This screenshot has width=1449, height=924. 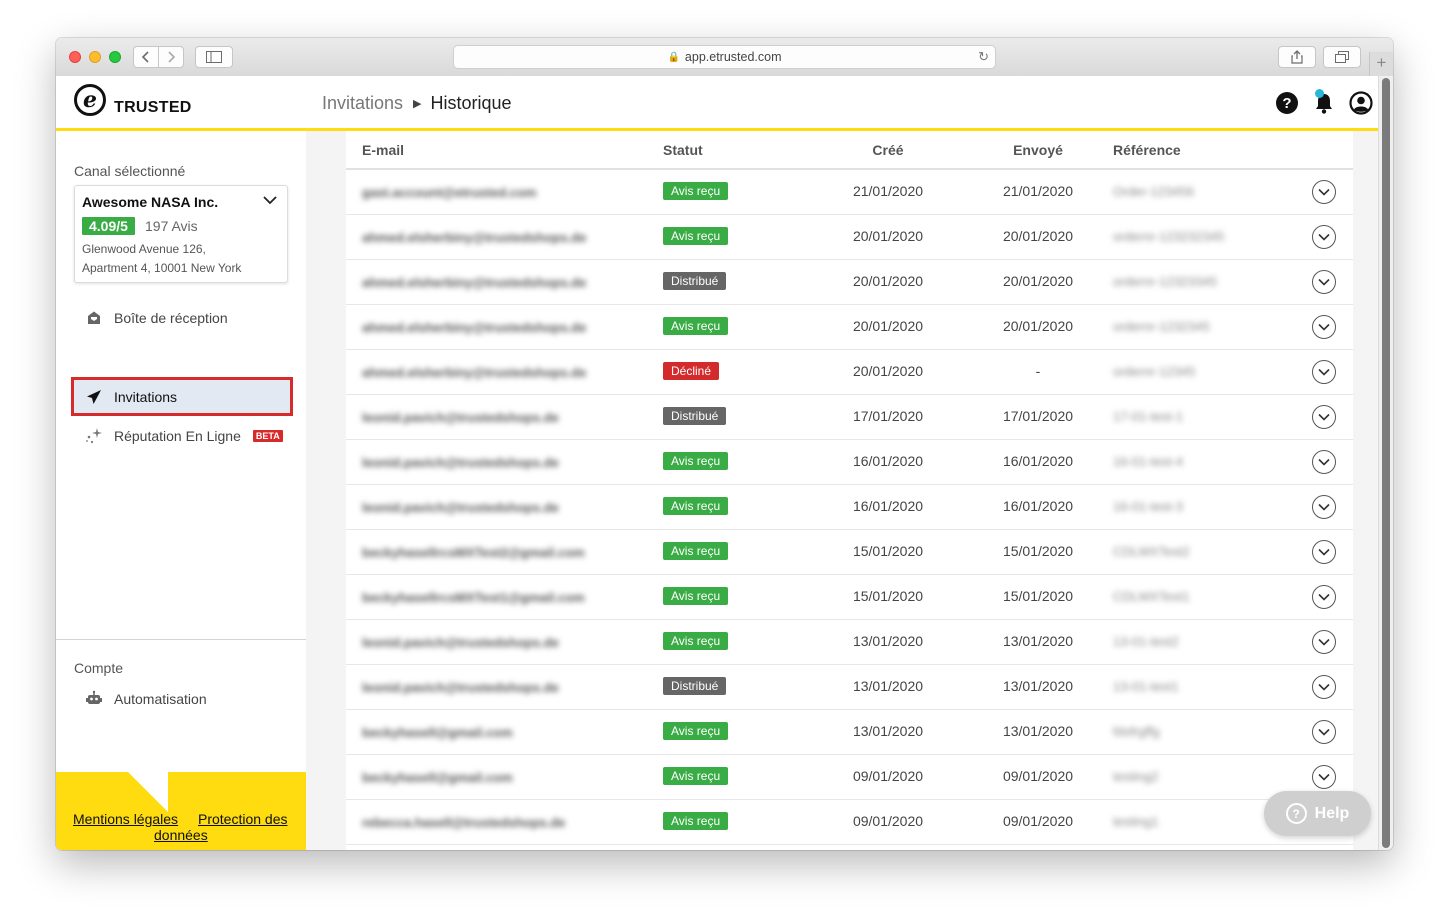 What do you see at coordinates (1038, 281) in the screenshot?
I see `row-sent-date: 20/01/2020` at bounding box center [1038, 281].